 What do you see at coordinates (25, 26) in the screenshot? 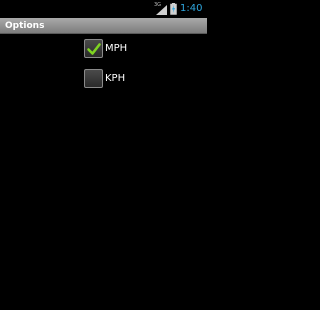
I see `page-title: Options` at bounding box center [25, 26].